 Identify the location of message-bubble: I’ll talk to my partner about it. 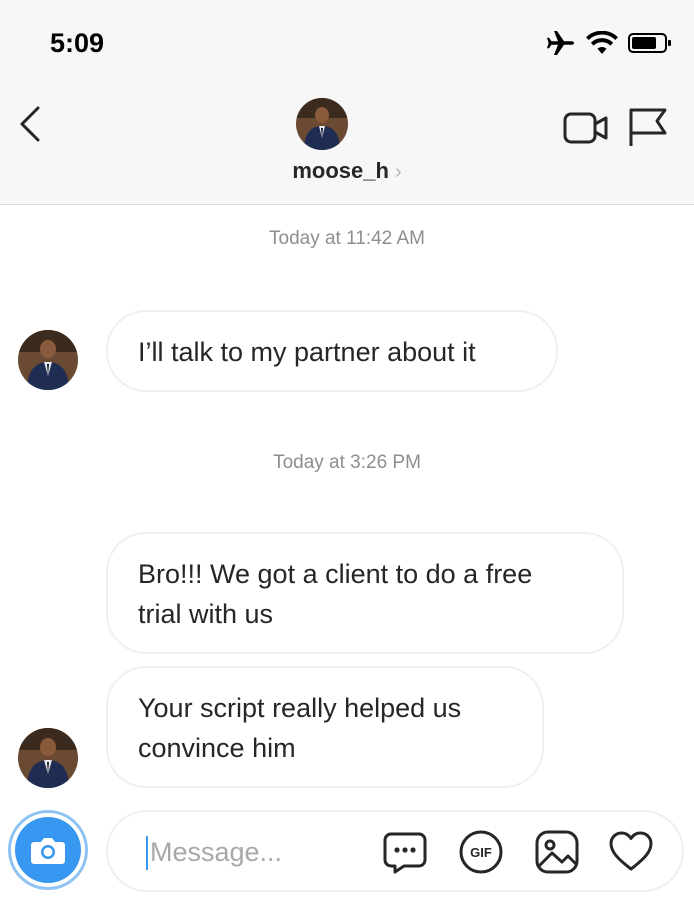
(332, 351).